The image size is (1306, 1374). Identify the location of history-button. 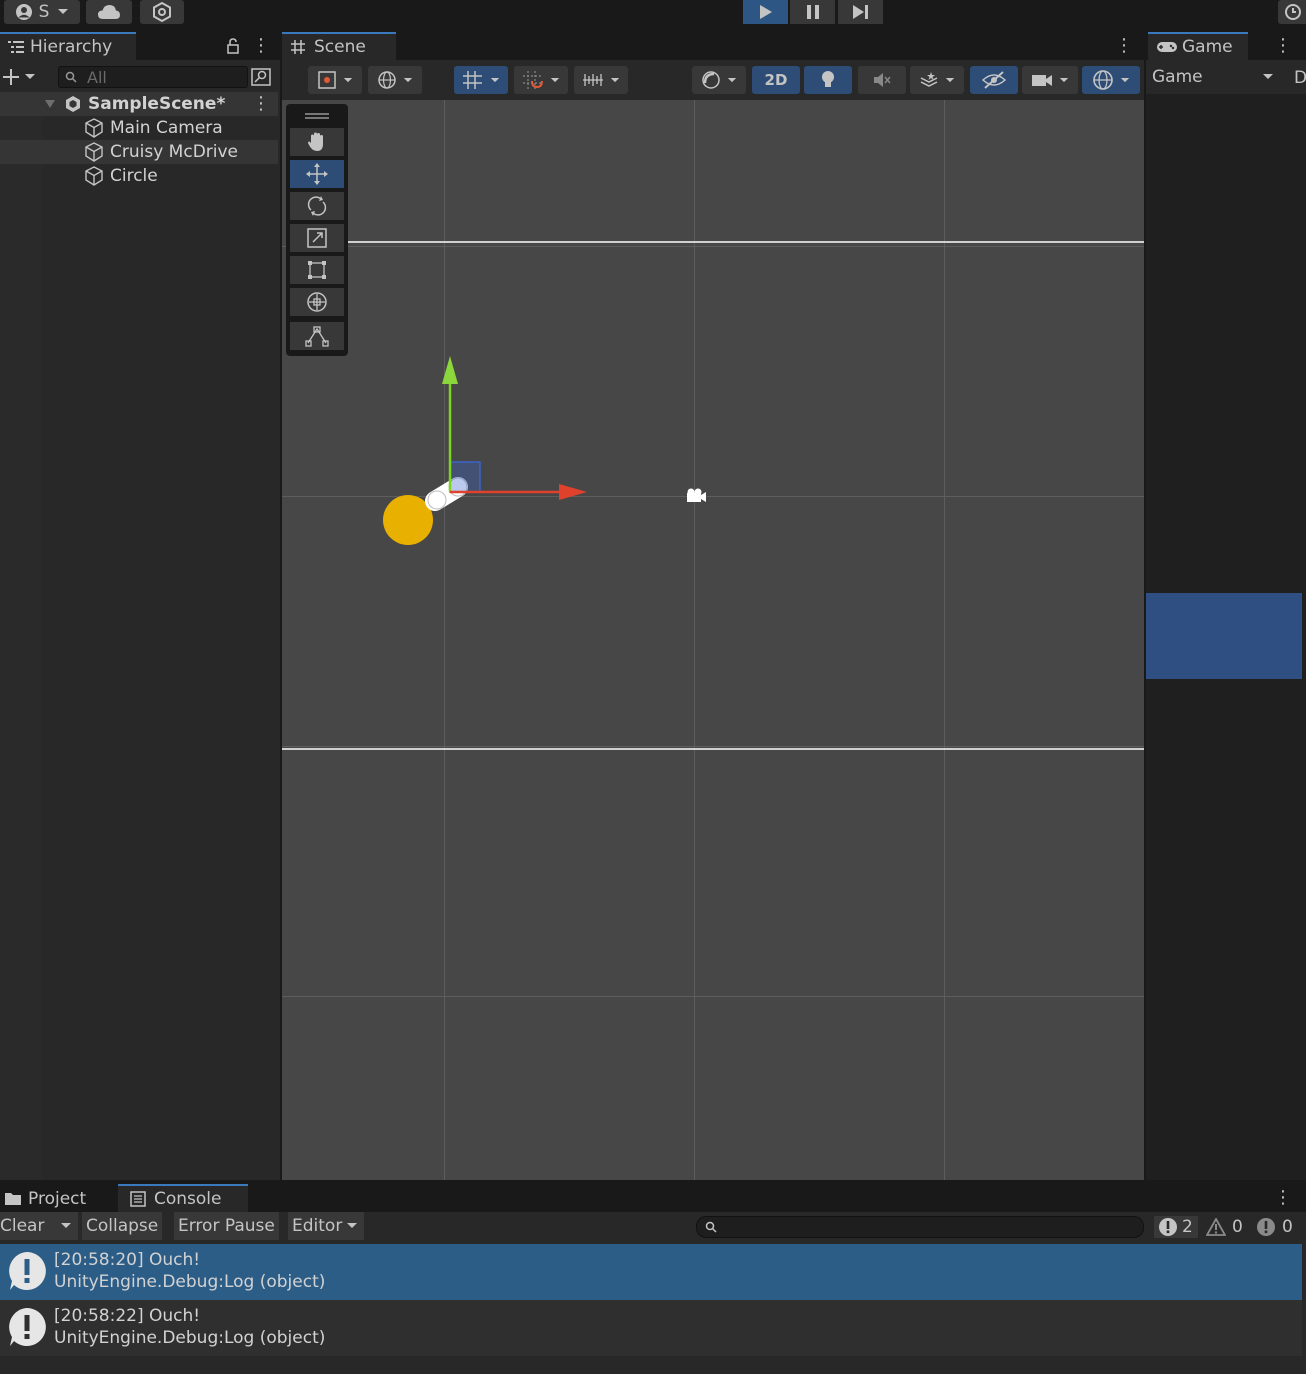
(1292, 12).